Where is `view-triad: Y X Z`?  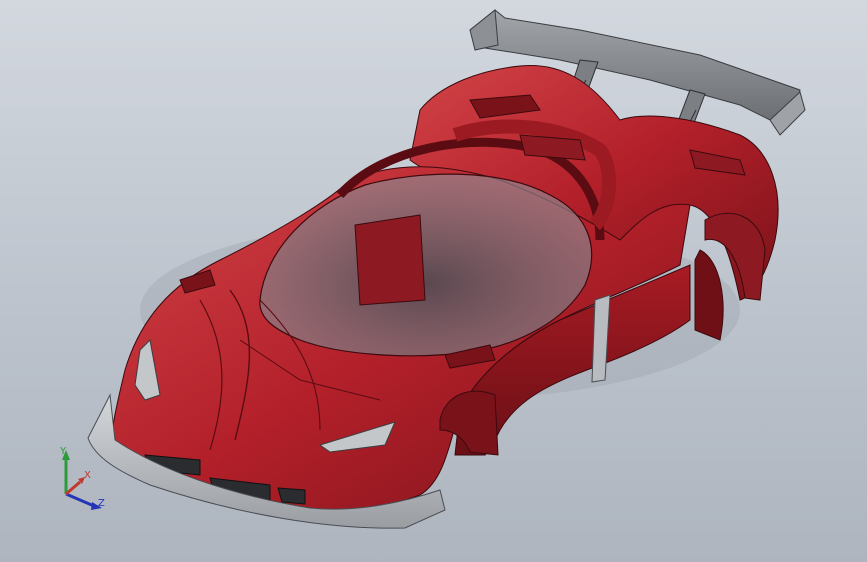 view-triad: Y X Z is located at coordinates (80, 480).